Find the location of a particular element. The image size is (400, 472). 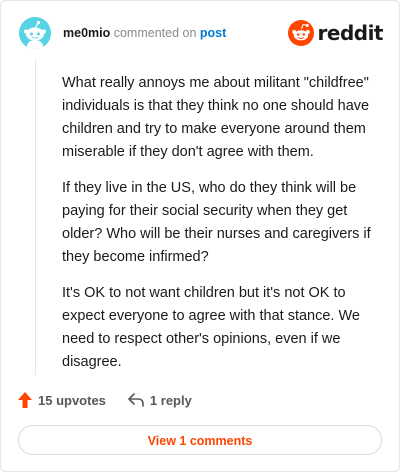

upvote-button: 15 upvotes is located at coordinates (62, 400).